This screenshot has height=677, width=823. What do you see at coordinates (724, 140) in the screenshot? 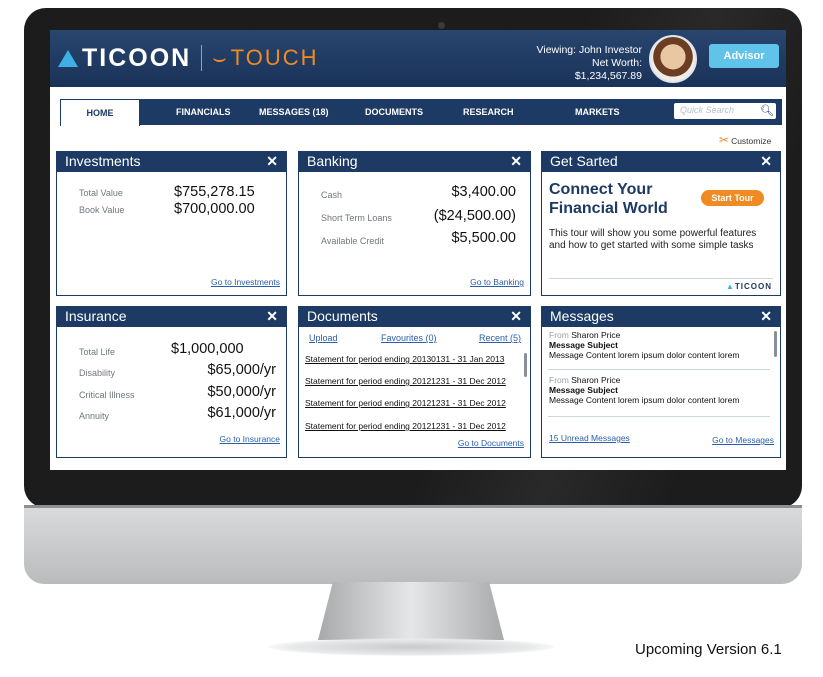
I see `tools-icon: ✂` at bounding box center [724, 140].